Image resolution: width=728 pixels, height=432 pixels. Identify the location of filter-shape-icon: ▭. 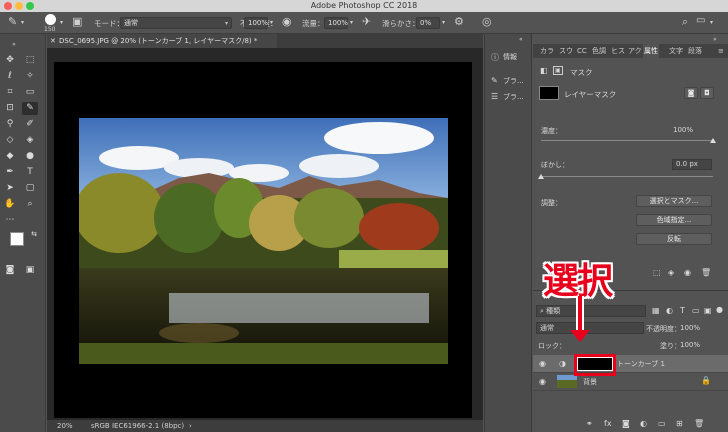
(696, 310).